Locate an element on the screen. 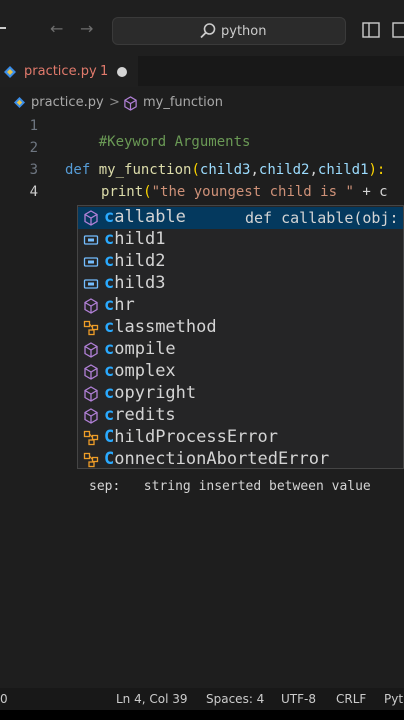  suggestion-label: compile is located at coordinates (140, 349).